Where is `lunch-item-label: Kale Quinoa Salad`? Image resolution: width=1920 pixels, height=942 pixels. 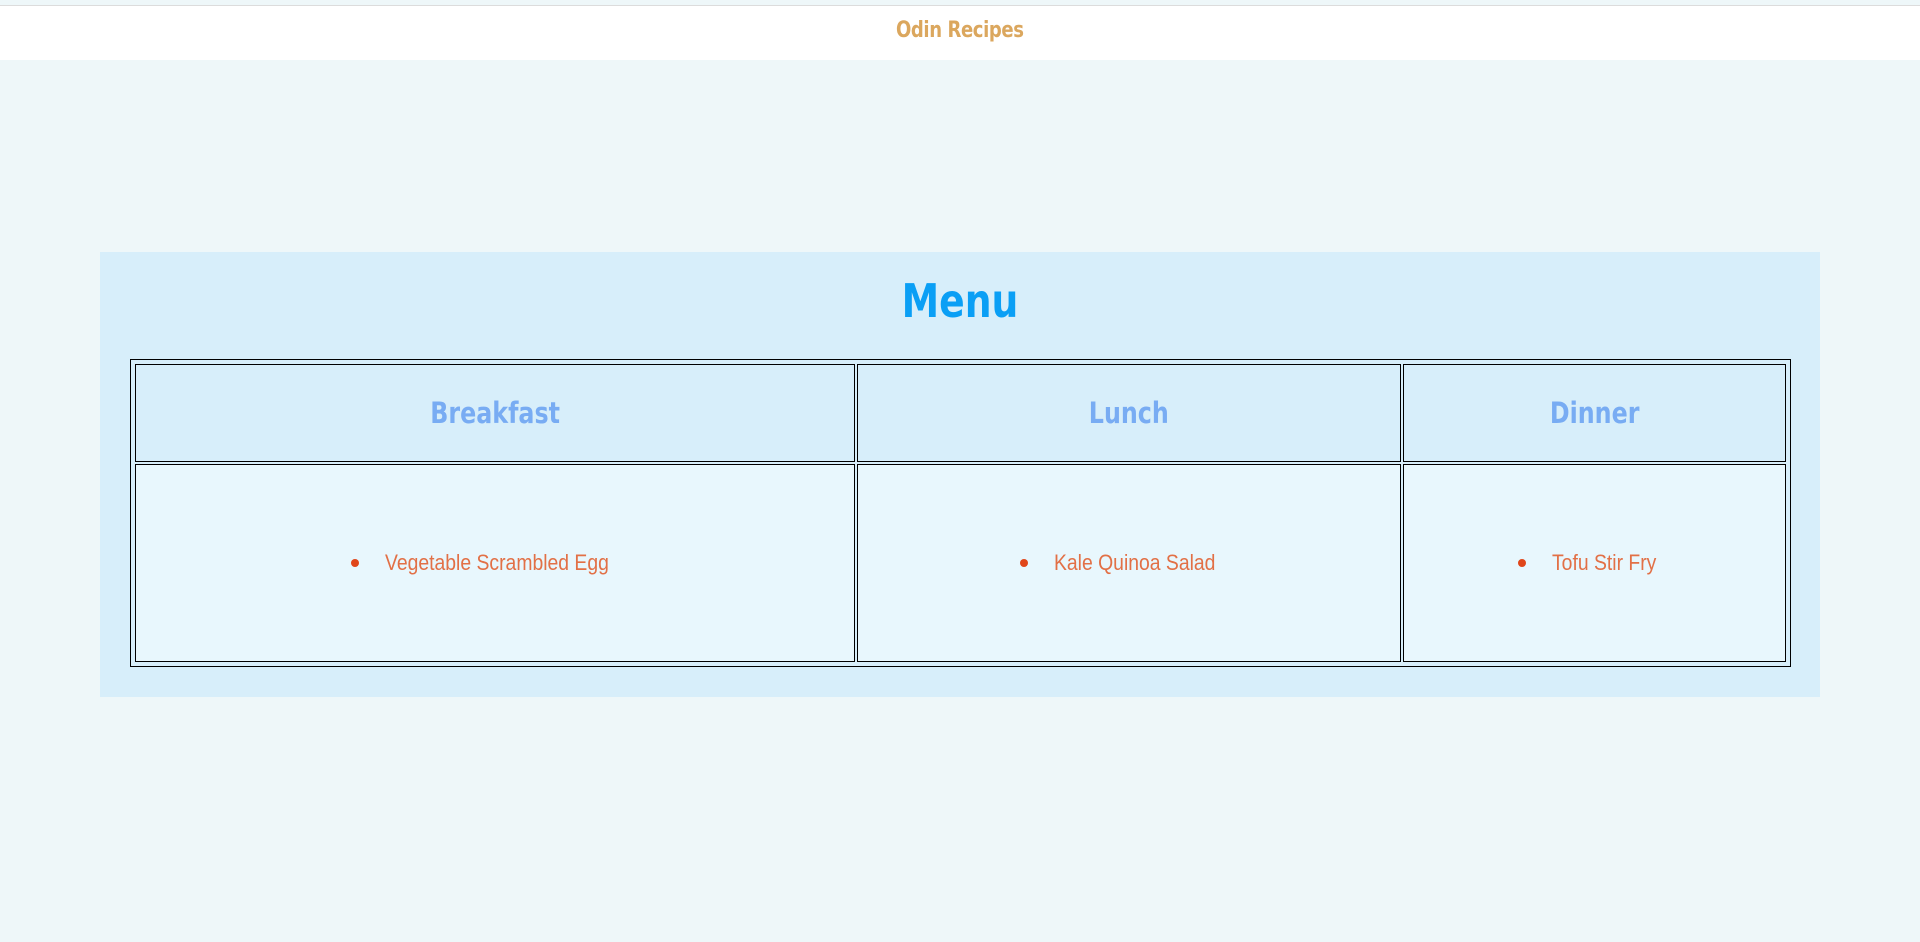
lunch-item-label: Kale Quinoa Salad is located at coordinates (1135, 562).